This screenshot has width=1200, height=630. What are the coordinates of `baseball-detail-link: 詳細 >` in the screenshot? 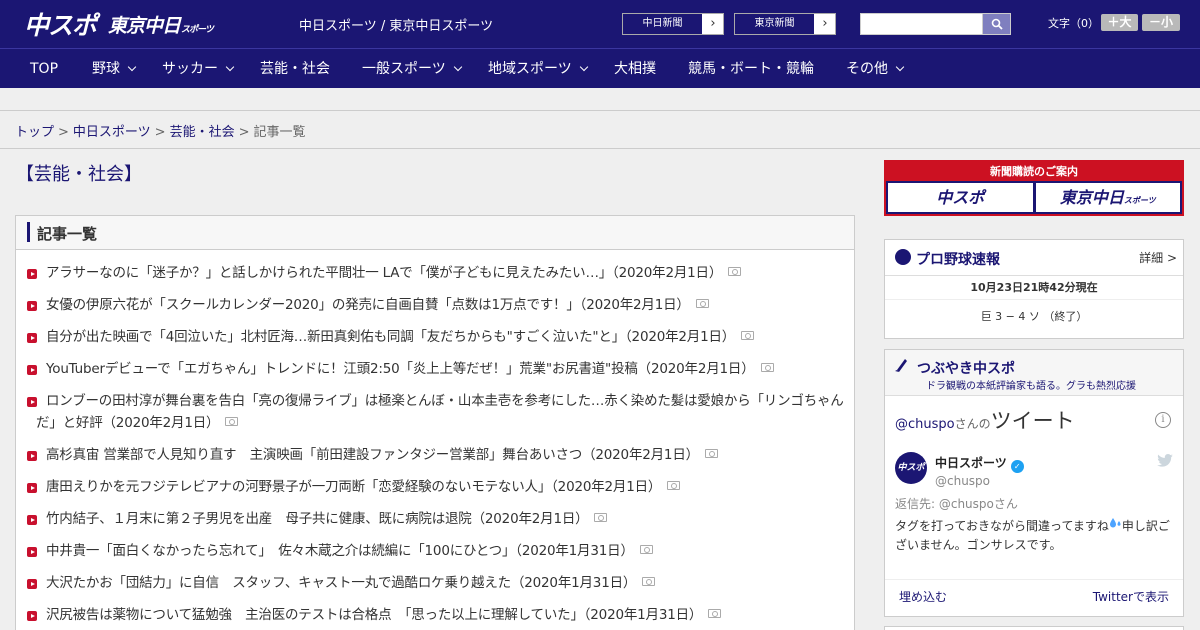 It's located at (1158, 257).